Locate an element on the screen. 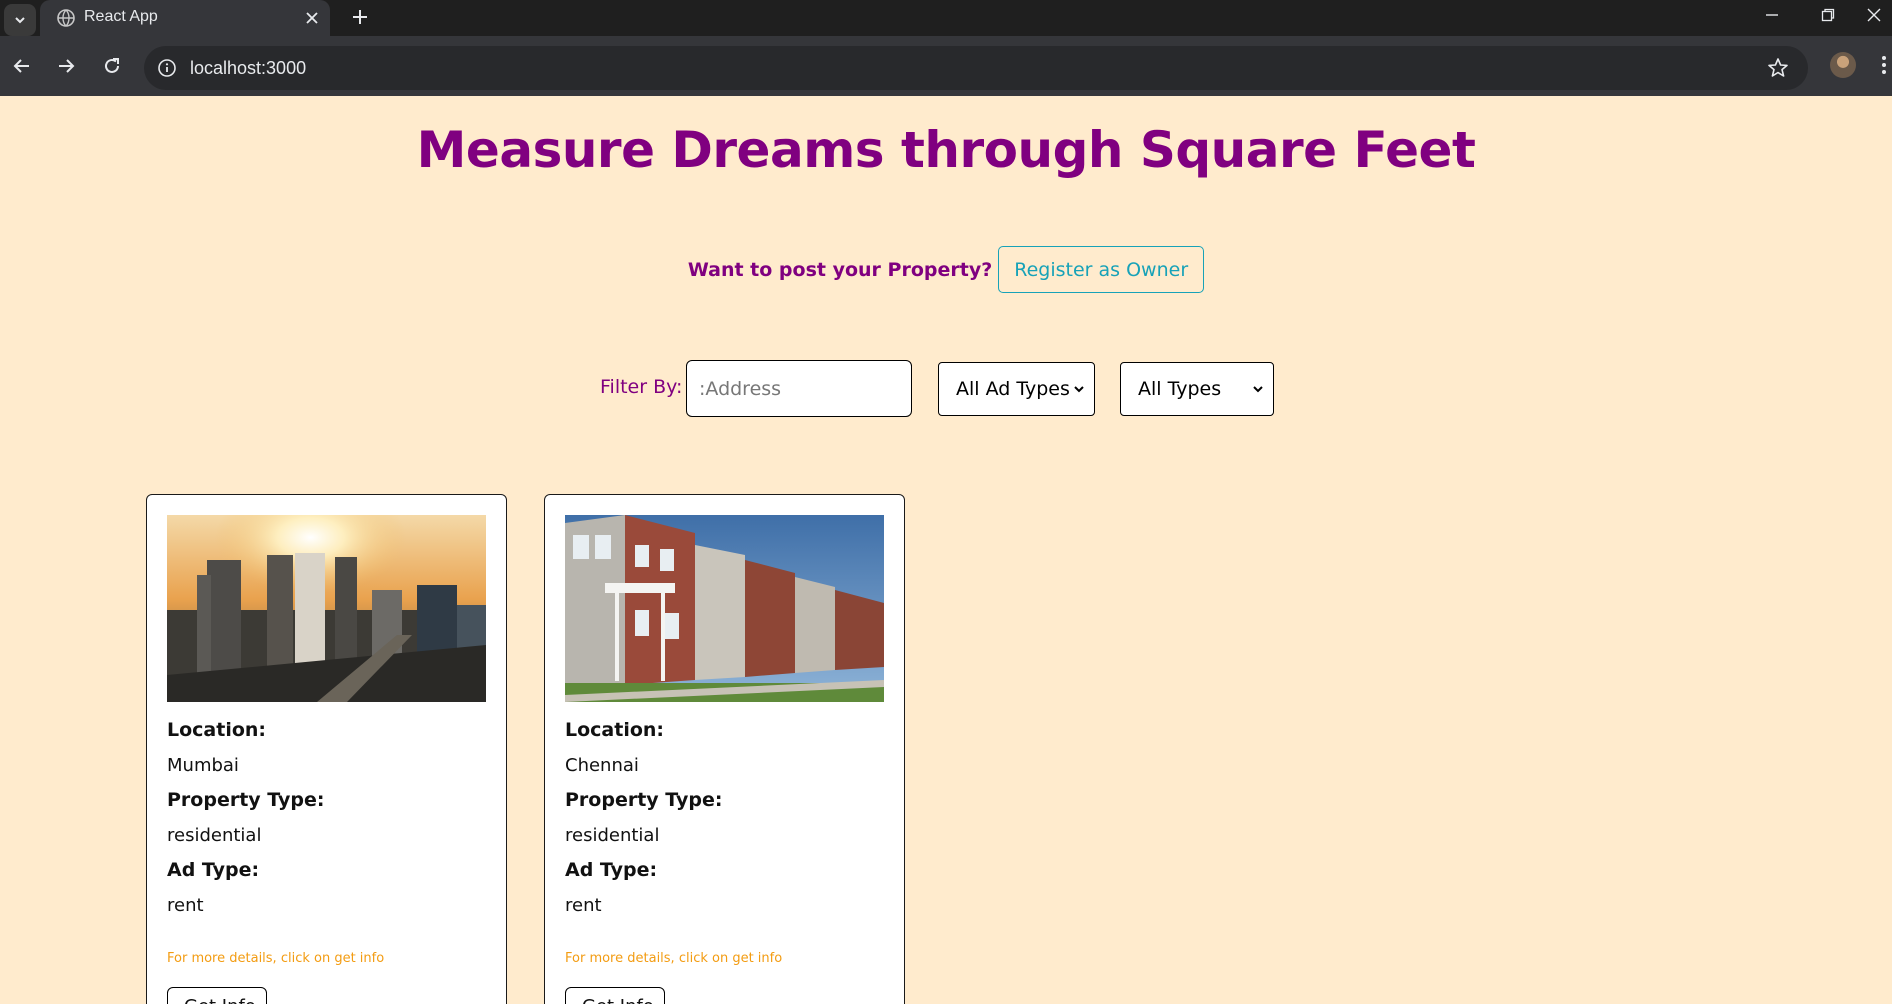 The image size is (1892, 1004). browser-toolbar: localhost:3000 is located at coordinates (946, 66).